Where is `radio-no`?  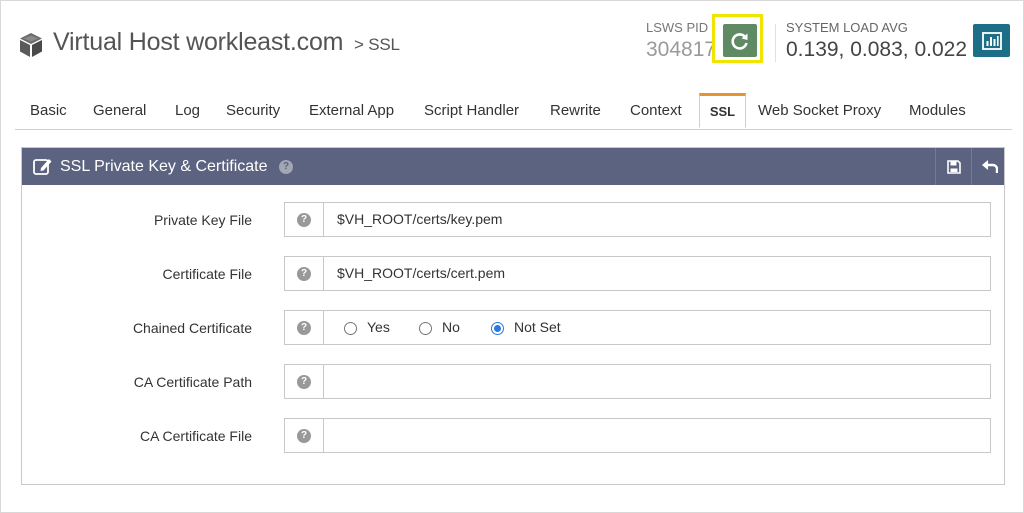 radio-no is located at coordinates (425, 328).